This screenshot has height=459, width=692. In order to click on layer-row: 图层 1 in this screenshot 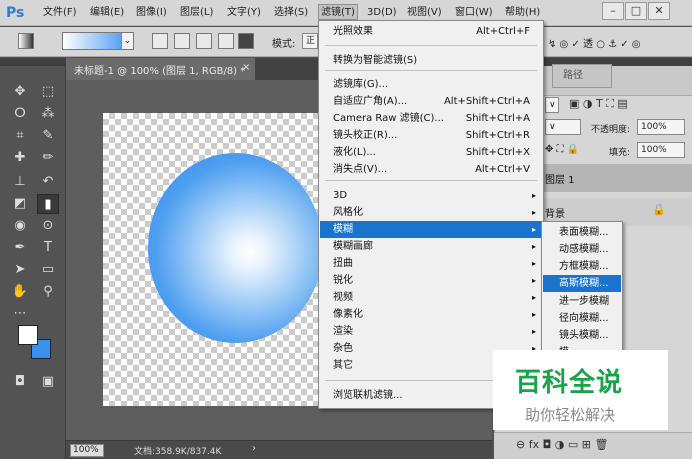, I will do `click(616, 178)`.